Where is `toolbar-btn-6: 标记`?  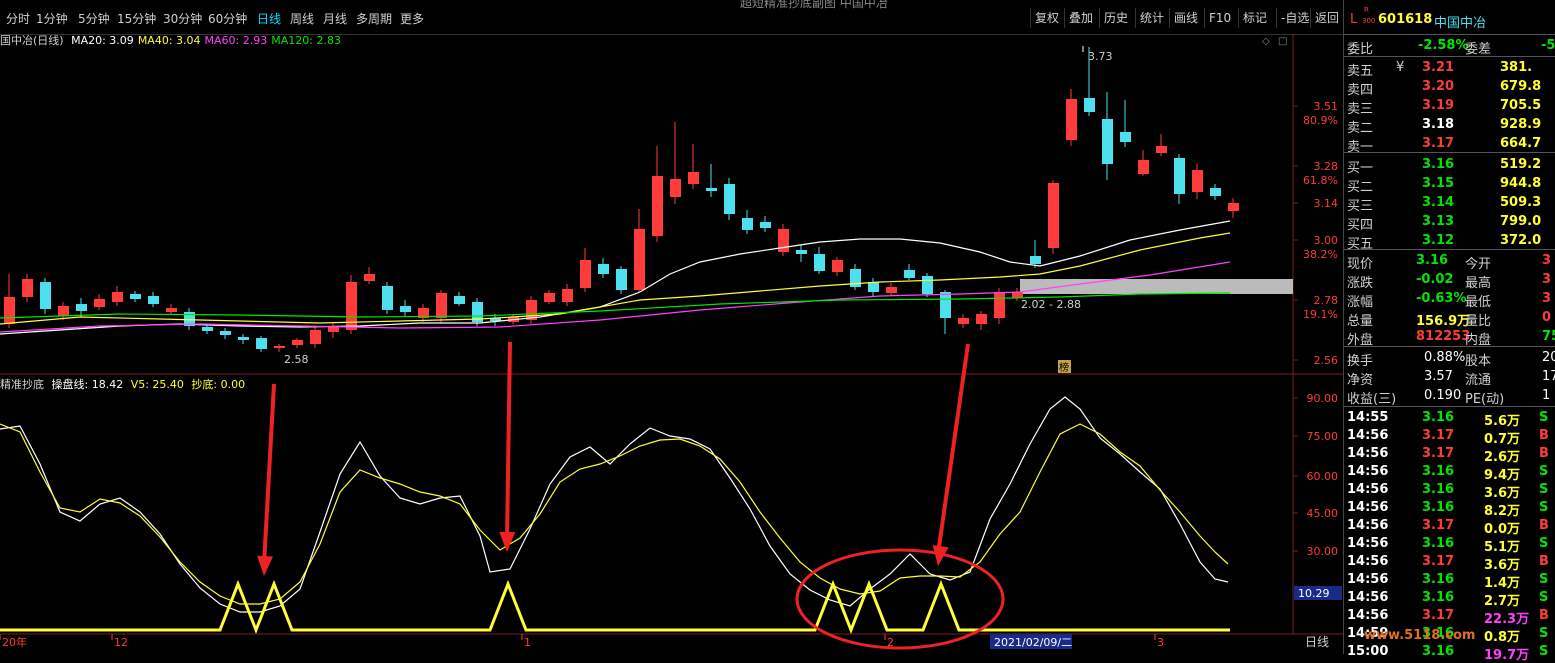 toolbar-btn-6: 标记 is located at coordinates (1254, 18).